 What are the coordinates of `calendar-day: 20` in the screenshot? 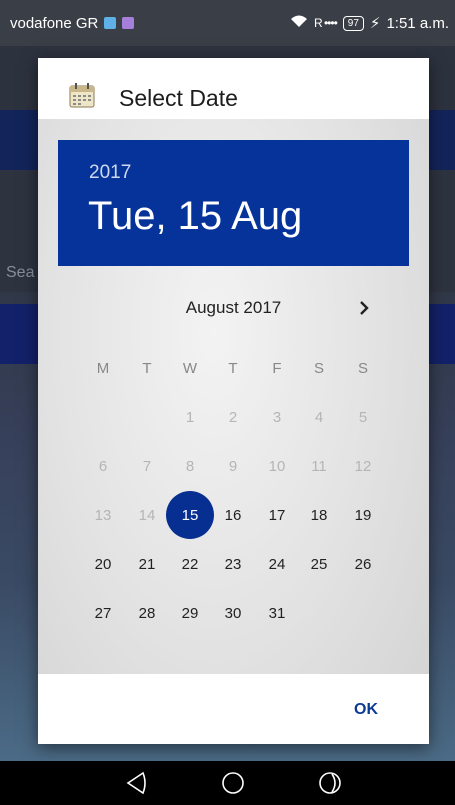 It's located at (103, 564).